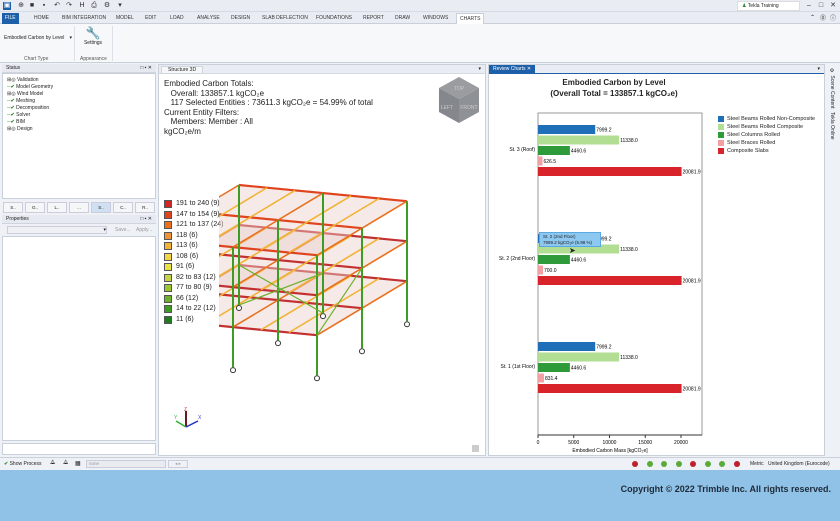 The height and width of the screenshot is (521, 840). I want to click on legend-entry: 147 to 154 (9), so click(193, 215).